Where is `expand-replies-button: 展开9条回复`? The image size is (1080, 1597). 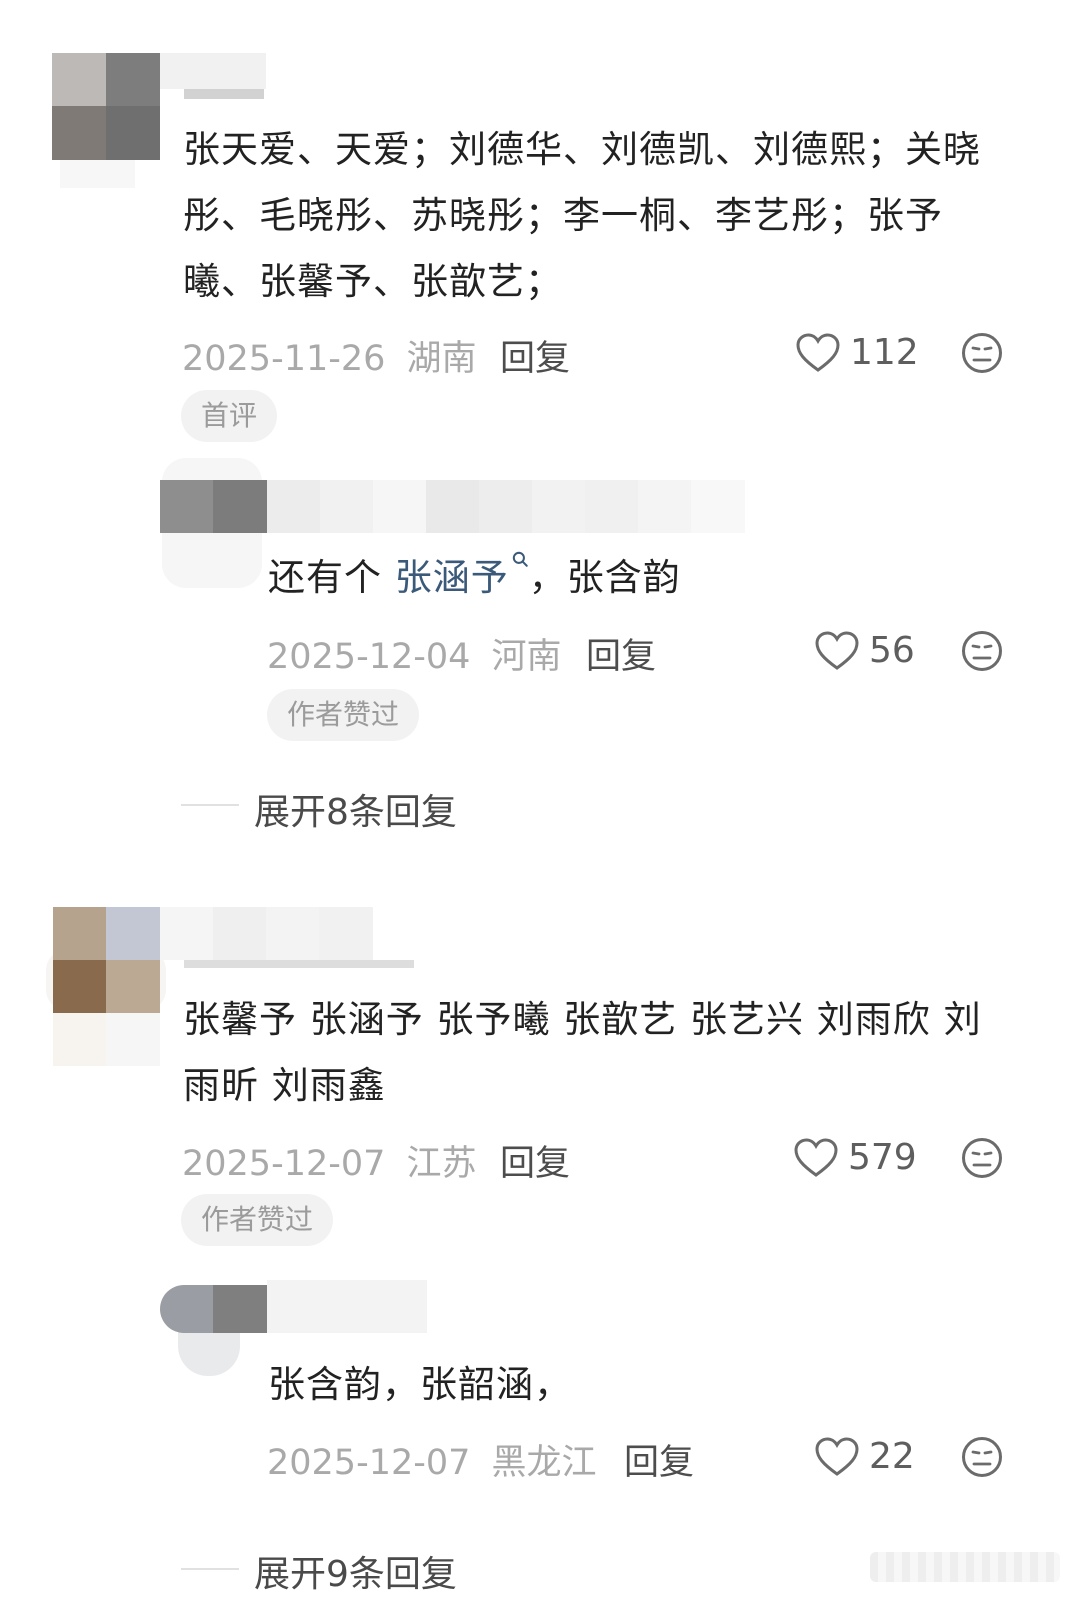 expand-replies-button: 展开9条回复 is located at coordinates (355, 1571).